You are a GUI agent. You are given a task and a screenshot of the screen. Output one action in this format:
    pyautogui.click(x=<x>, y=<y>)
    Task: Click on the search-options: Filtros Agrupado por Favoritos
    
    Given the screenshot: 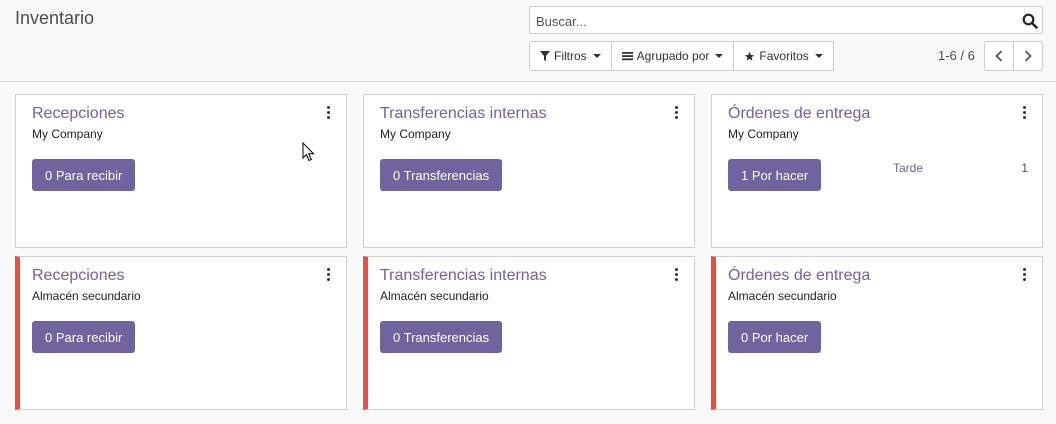 What is the action you would take?
    pyautogui.click(x=681, y=56)
    